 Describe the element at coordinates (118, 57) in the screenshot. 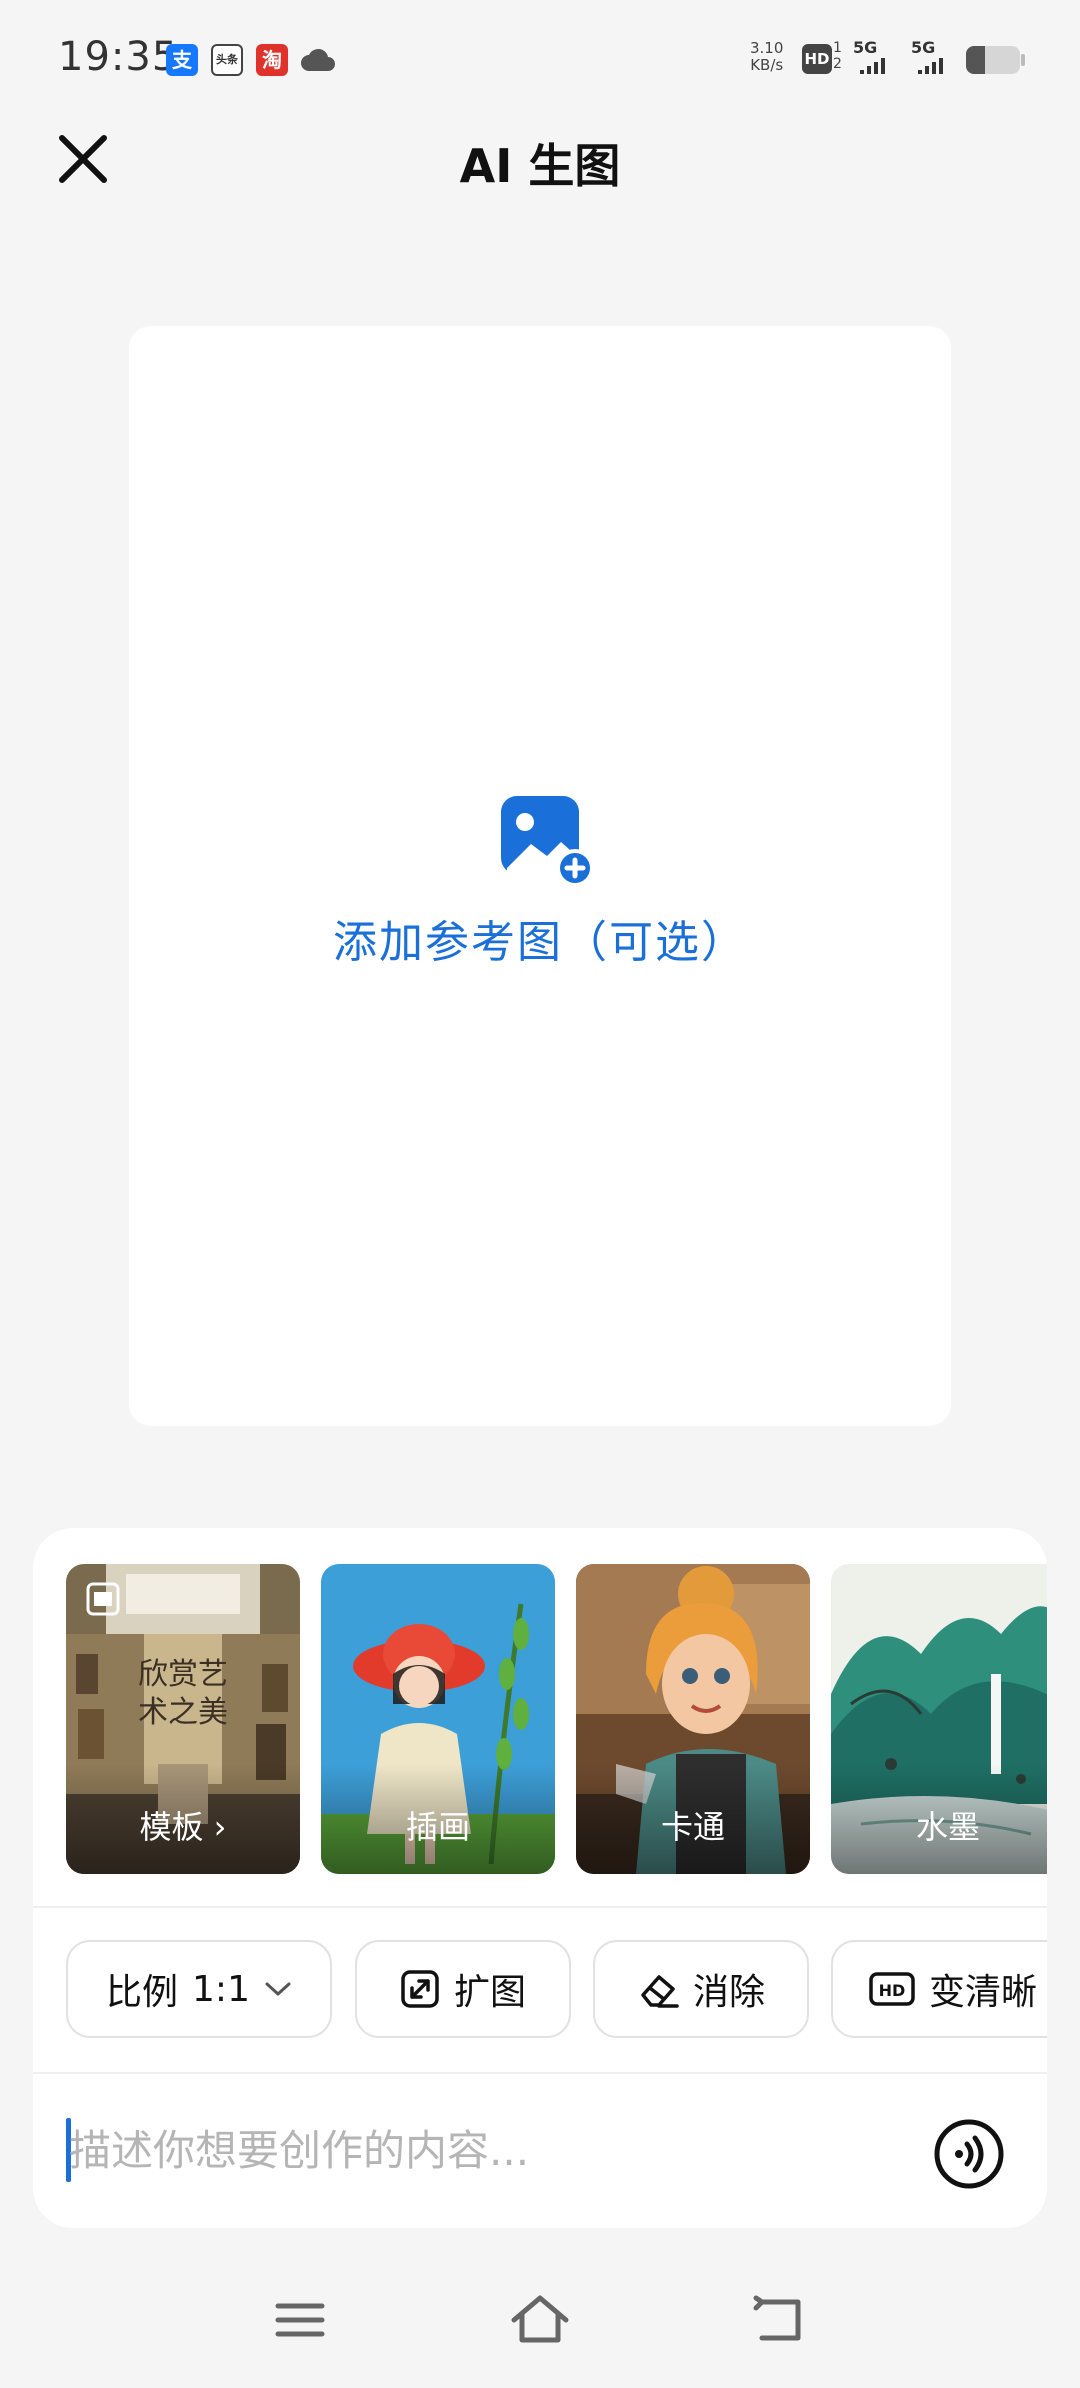

I see `status-time: 19:35` at that location.